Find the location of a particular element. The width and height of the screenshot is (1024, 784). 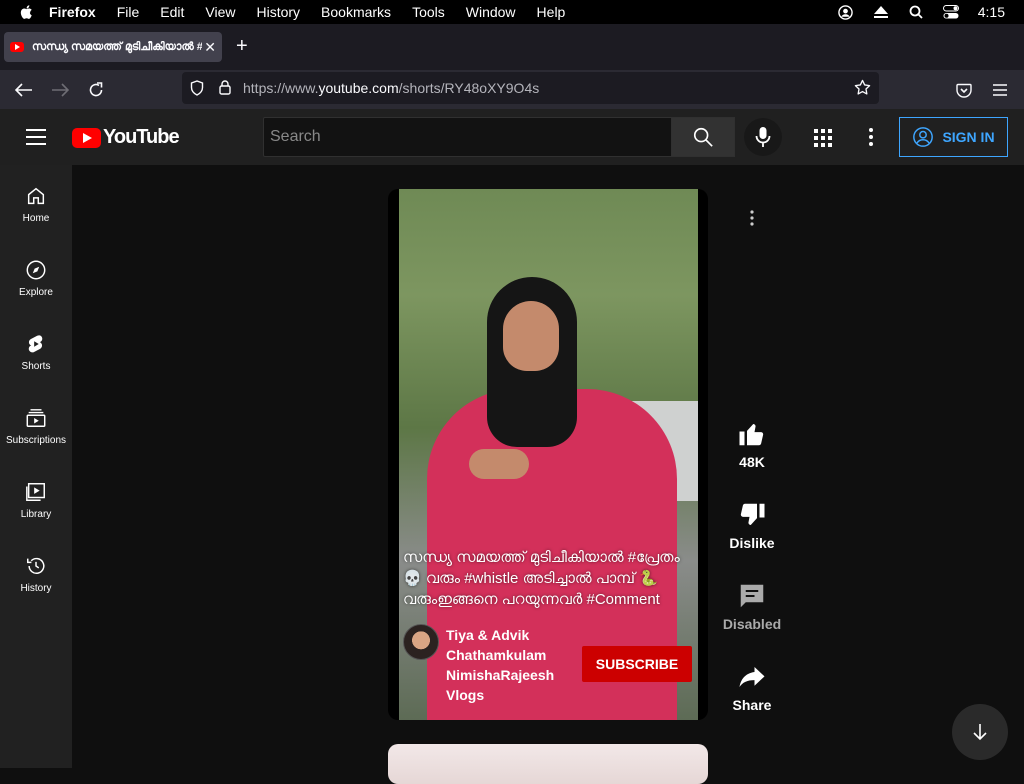

dislike-button: Dislike is located at coordinates (752, 525).